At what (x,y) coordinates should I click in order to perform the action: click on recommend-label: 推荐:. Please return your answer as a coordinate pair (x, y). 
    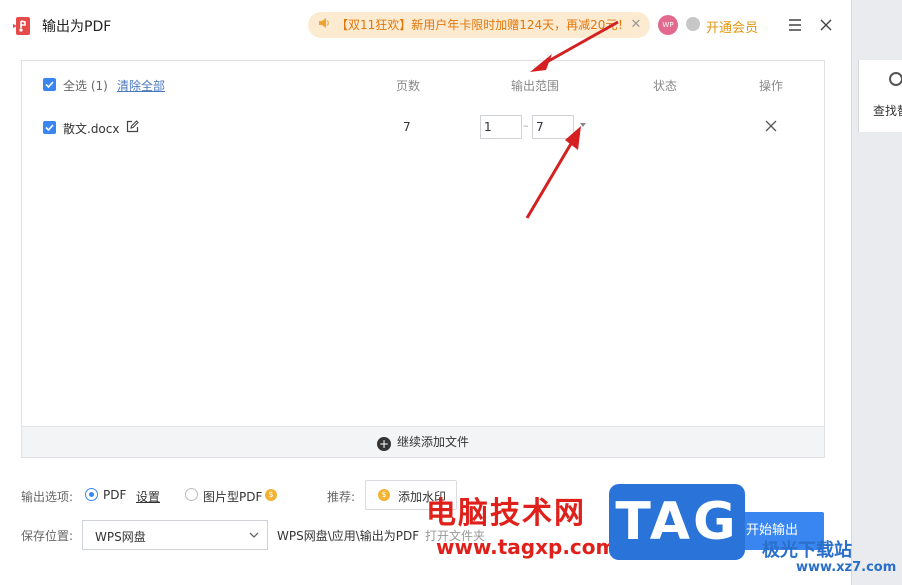
    Looking at the image, I should click on (341, 497).